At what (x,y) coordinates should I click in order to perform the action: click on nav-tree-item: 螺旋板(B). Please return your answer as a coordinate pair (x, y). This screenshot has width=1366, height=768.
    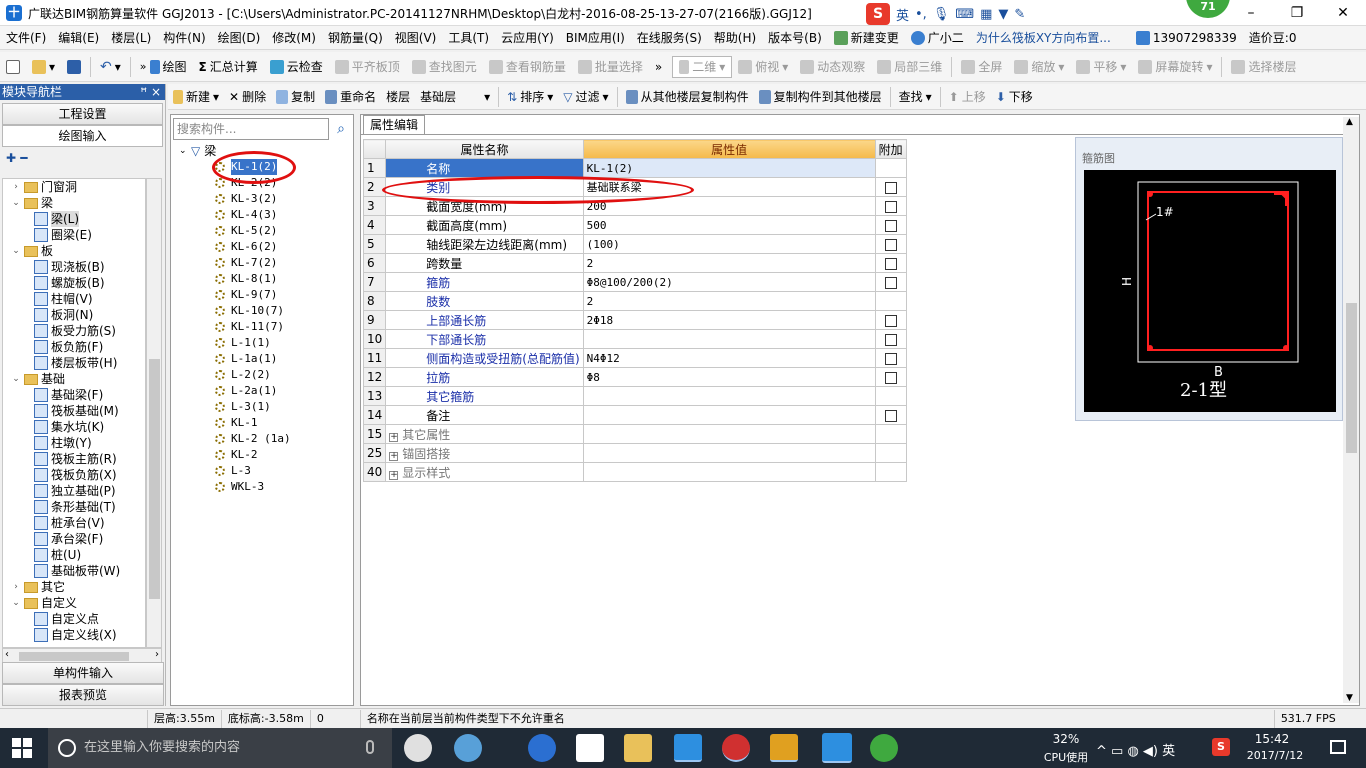
    Looking at the image, I should click on (74, 283).